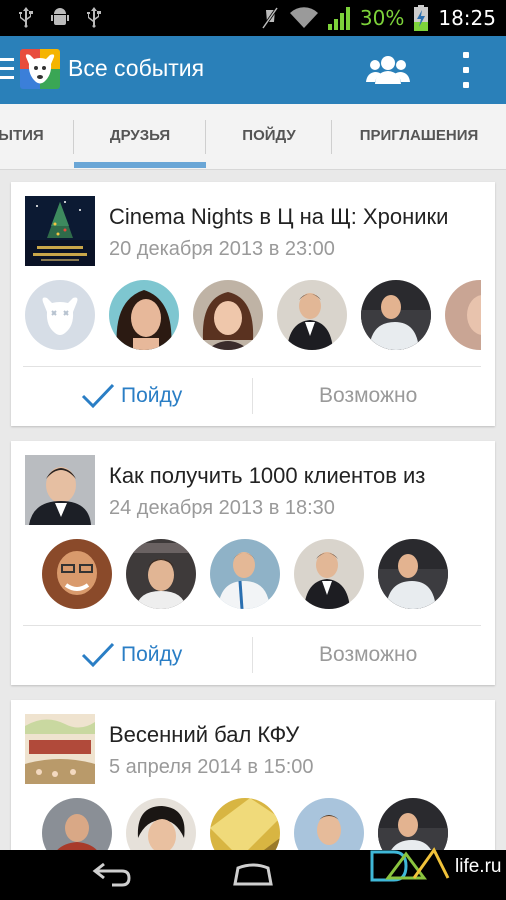 This screenshot has height=900, width=506. I want to click on event-title: Весенний бал КФУ, so click(299, 735).